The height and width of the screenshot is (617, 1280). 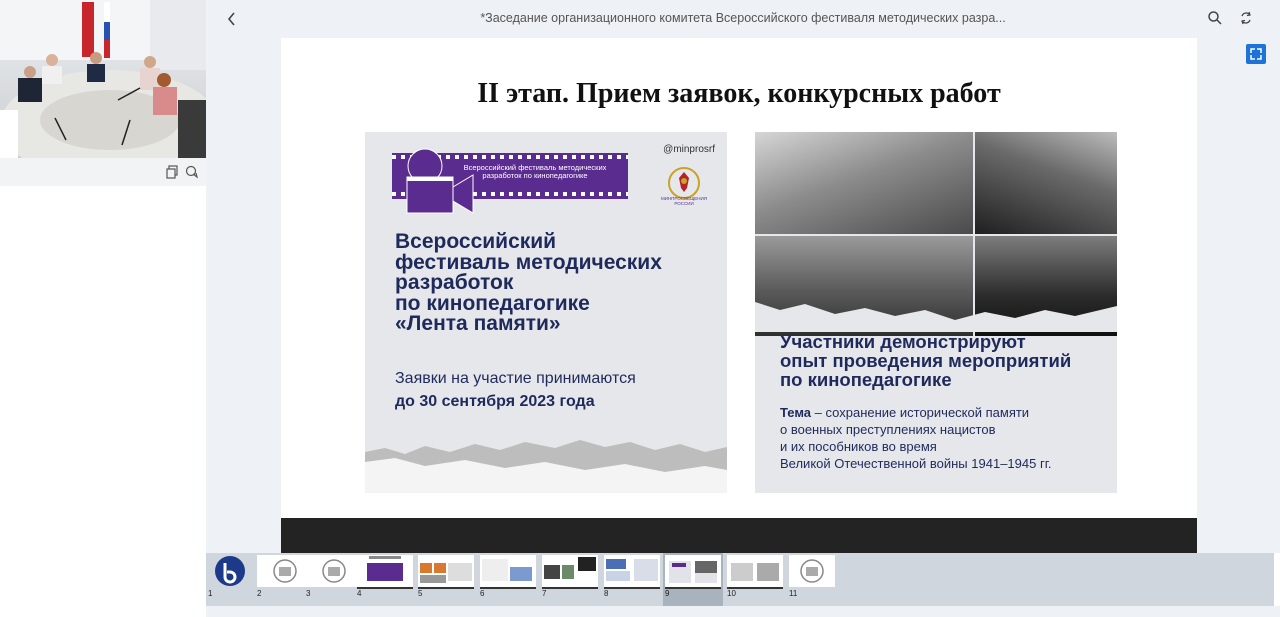 What do you see at coordinates (192, 172) in the screenshot?
I see `chat-icon` at bounding box center [192, 172].